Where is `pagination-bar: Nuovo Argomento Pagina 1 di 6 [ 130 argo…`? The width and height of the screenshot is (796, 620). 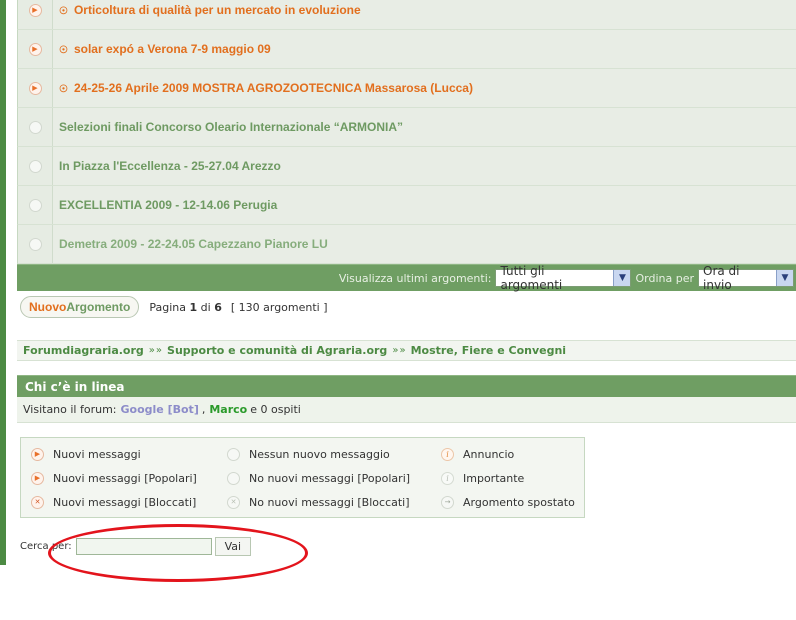
pagination-bar: Nuovo Argomento Pagina 1 di 6 [ 130 argo… is located at coordinates (174, 307).